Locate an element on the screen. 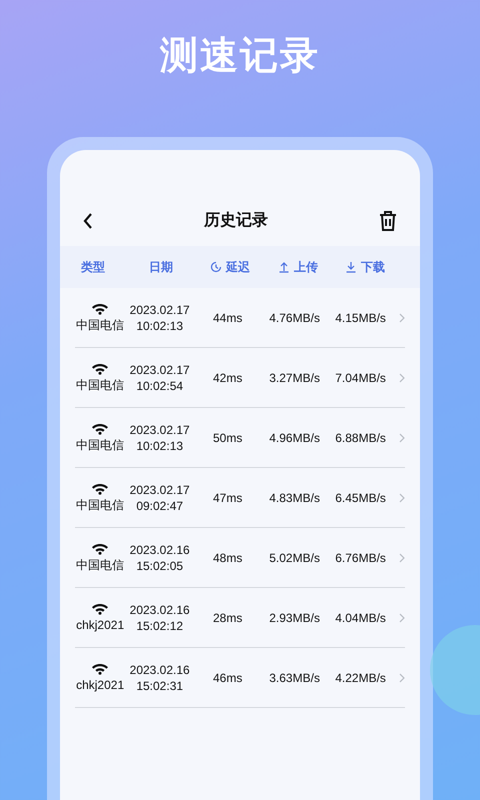 This screenshot has width=480, height=800. download-value: 7.04MB/s is located at coordinates (360, 378).